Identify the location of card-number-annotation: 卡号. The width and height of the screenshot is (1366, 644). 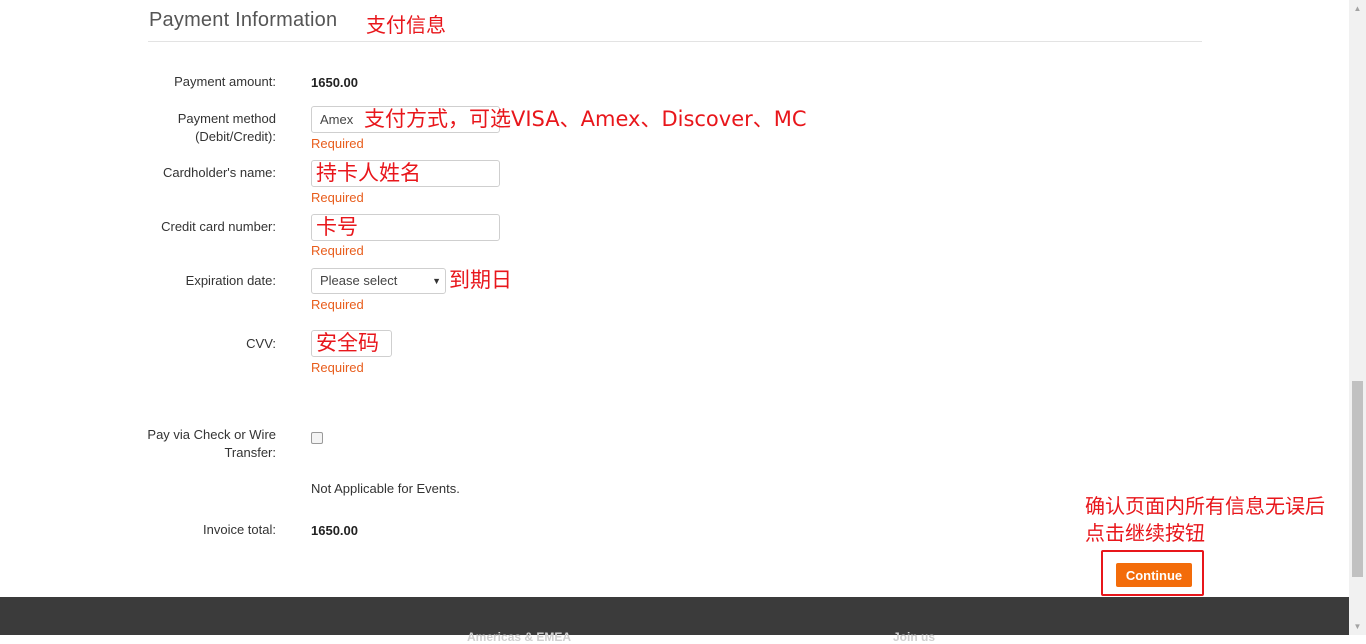
(337, 227).